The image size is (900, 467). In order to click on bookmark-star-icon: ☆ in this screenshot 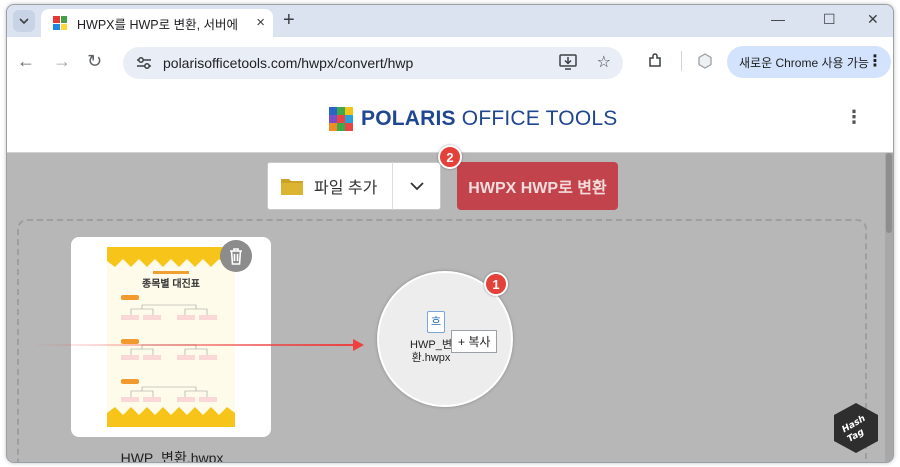, I will do `click(604, 64)`.